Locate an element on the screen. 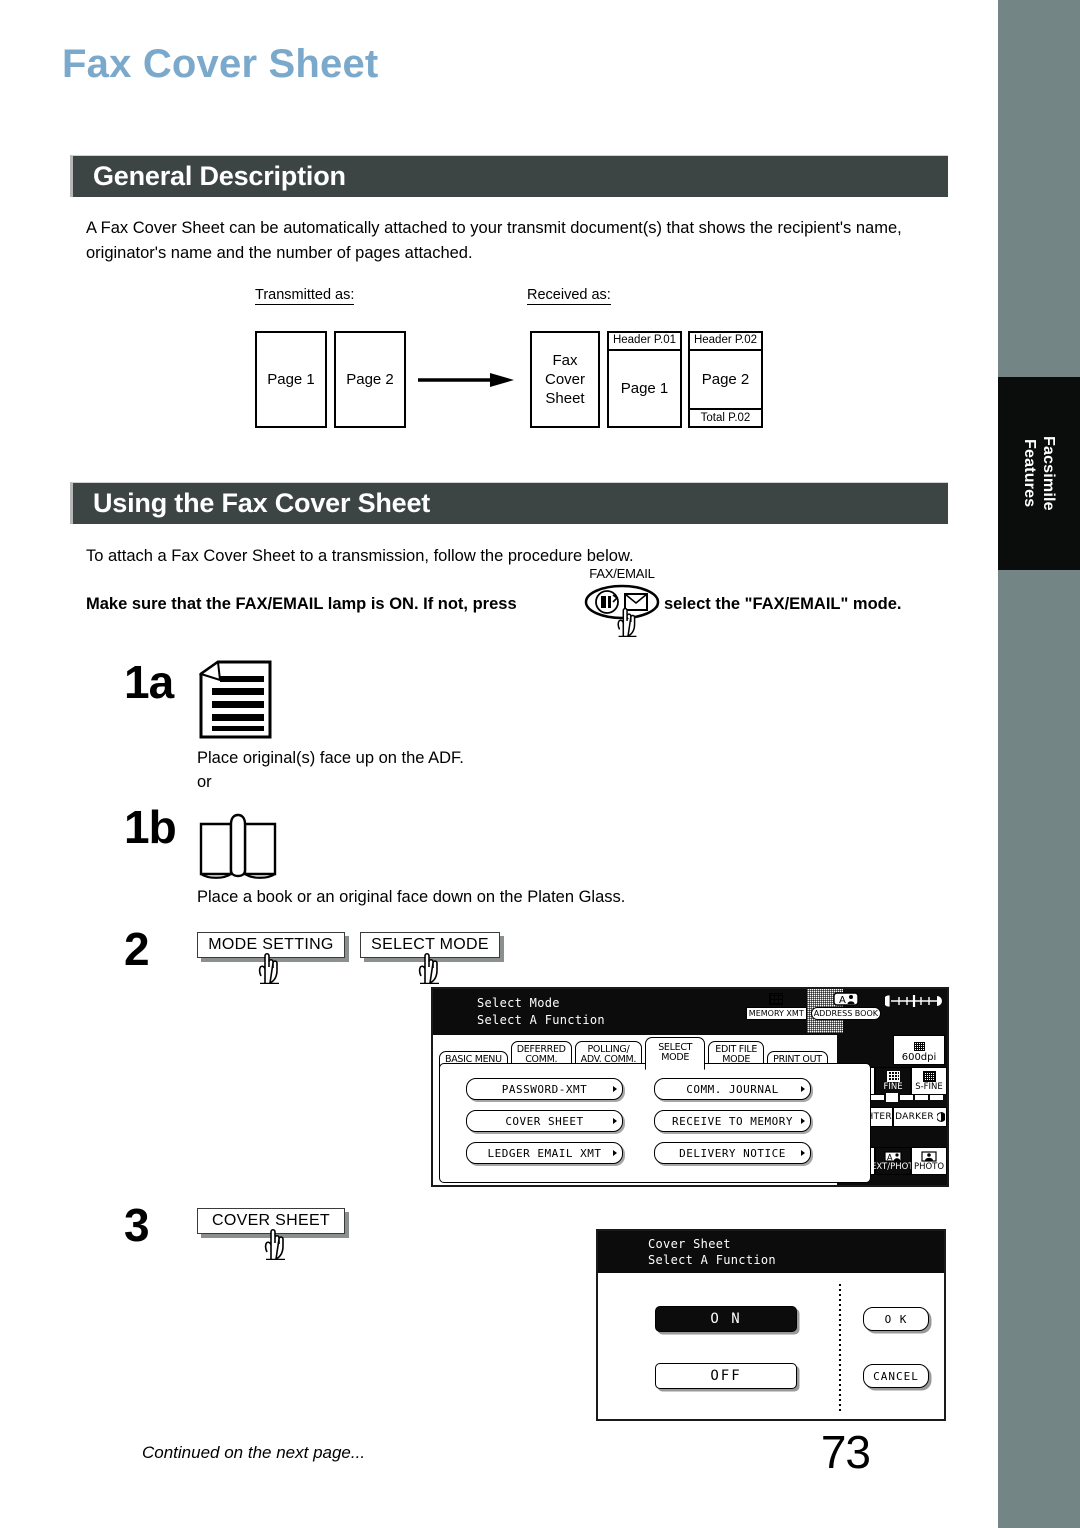 The image size is (1080, 1528). chapter-tab-label: Facsimile Features is located at coordinates (1039, 473).